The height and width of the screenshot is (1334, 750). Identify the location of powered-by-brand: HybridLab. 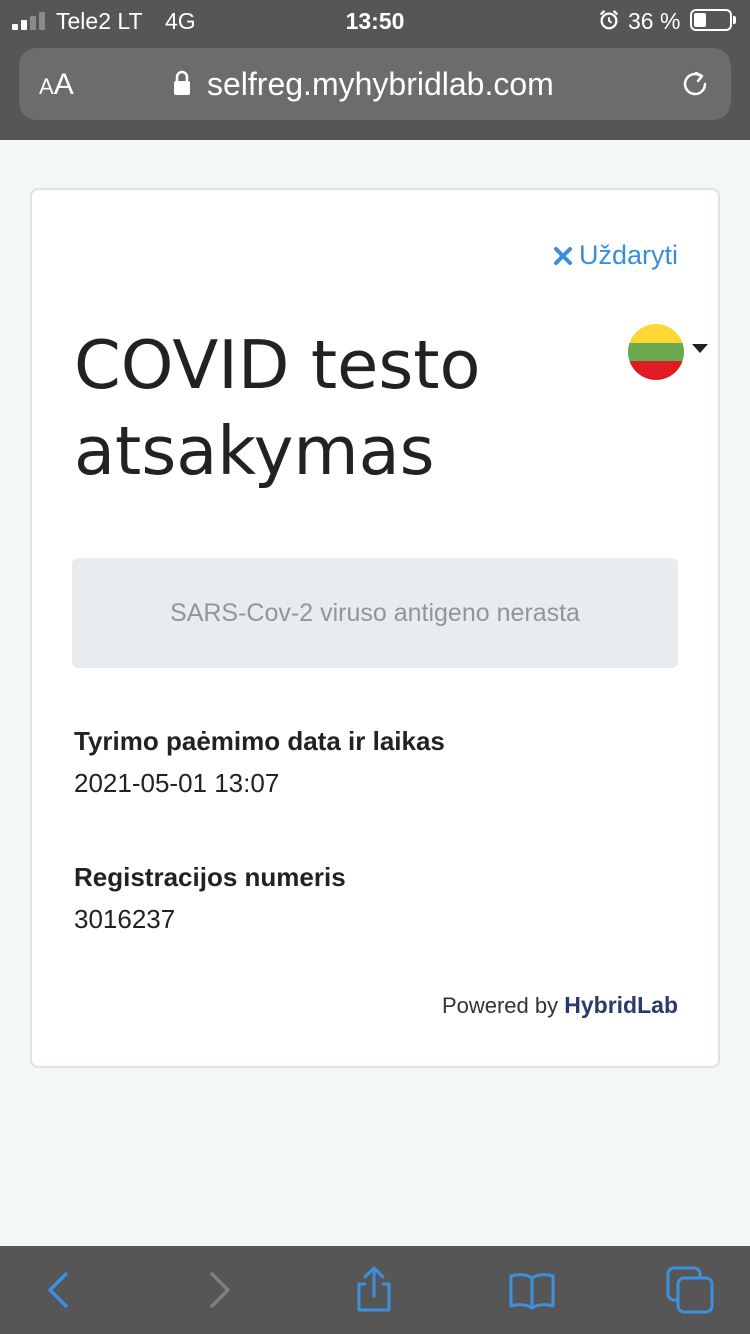
(621, 1005).